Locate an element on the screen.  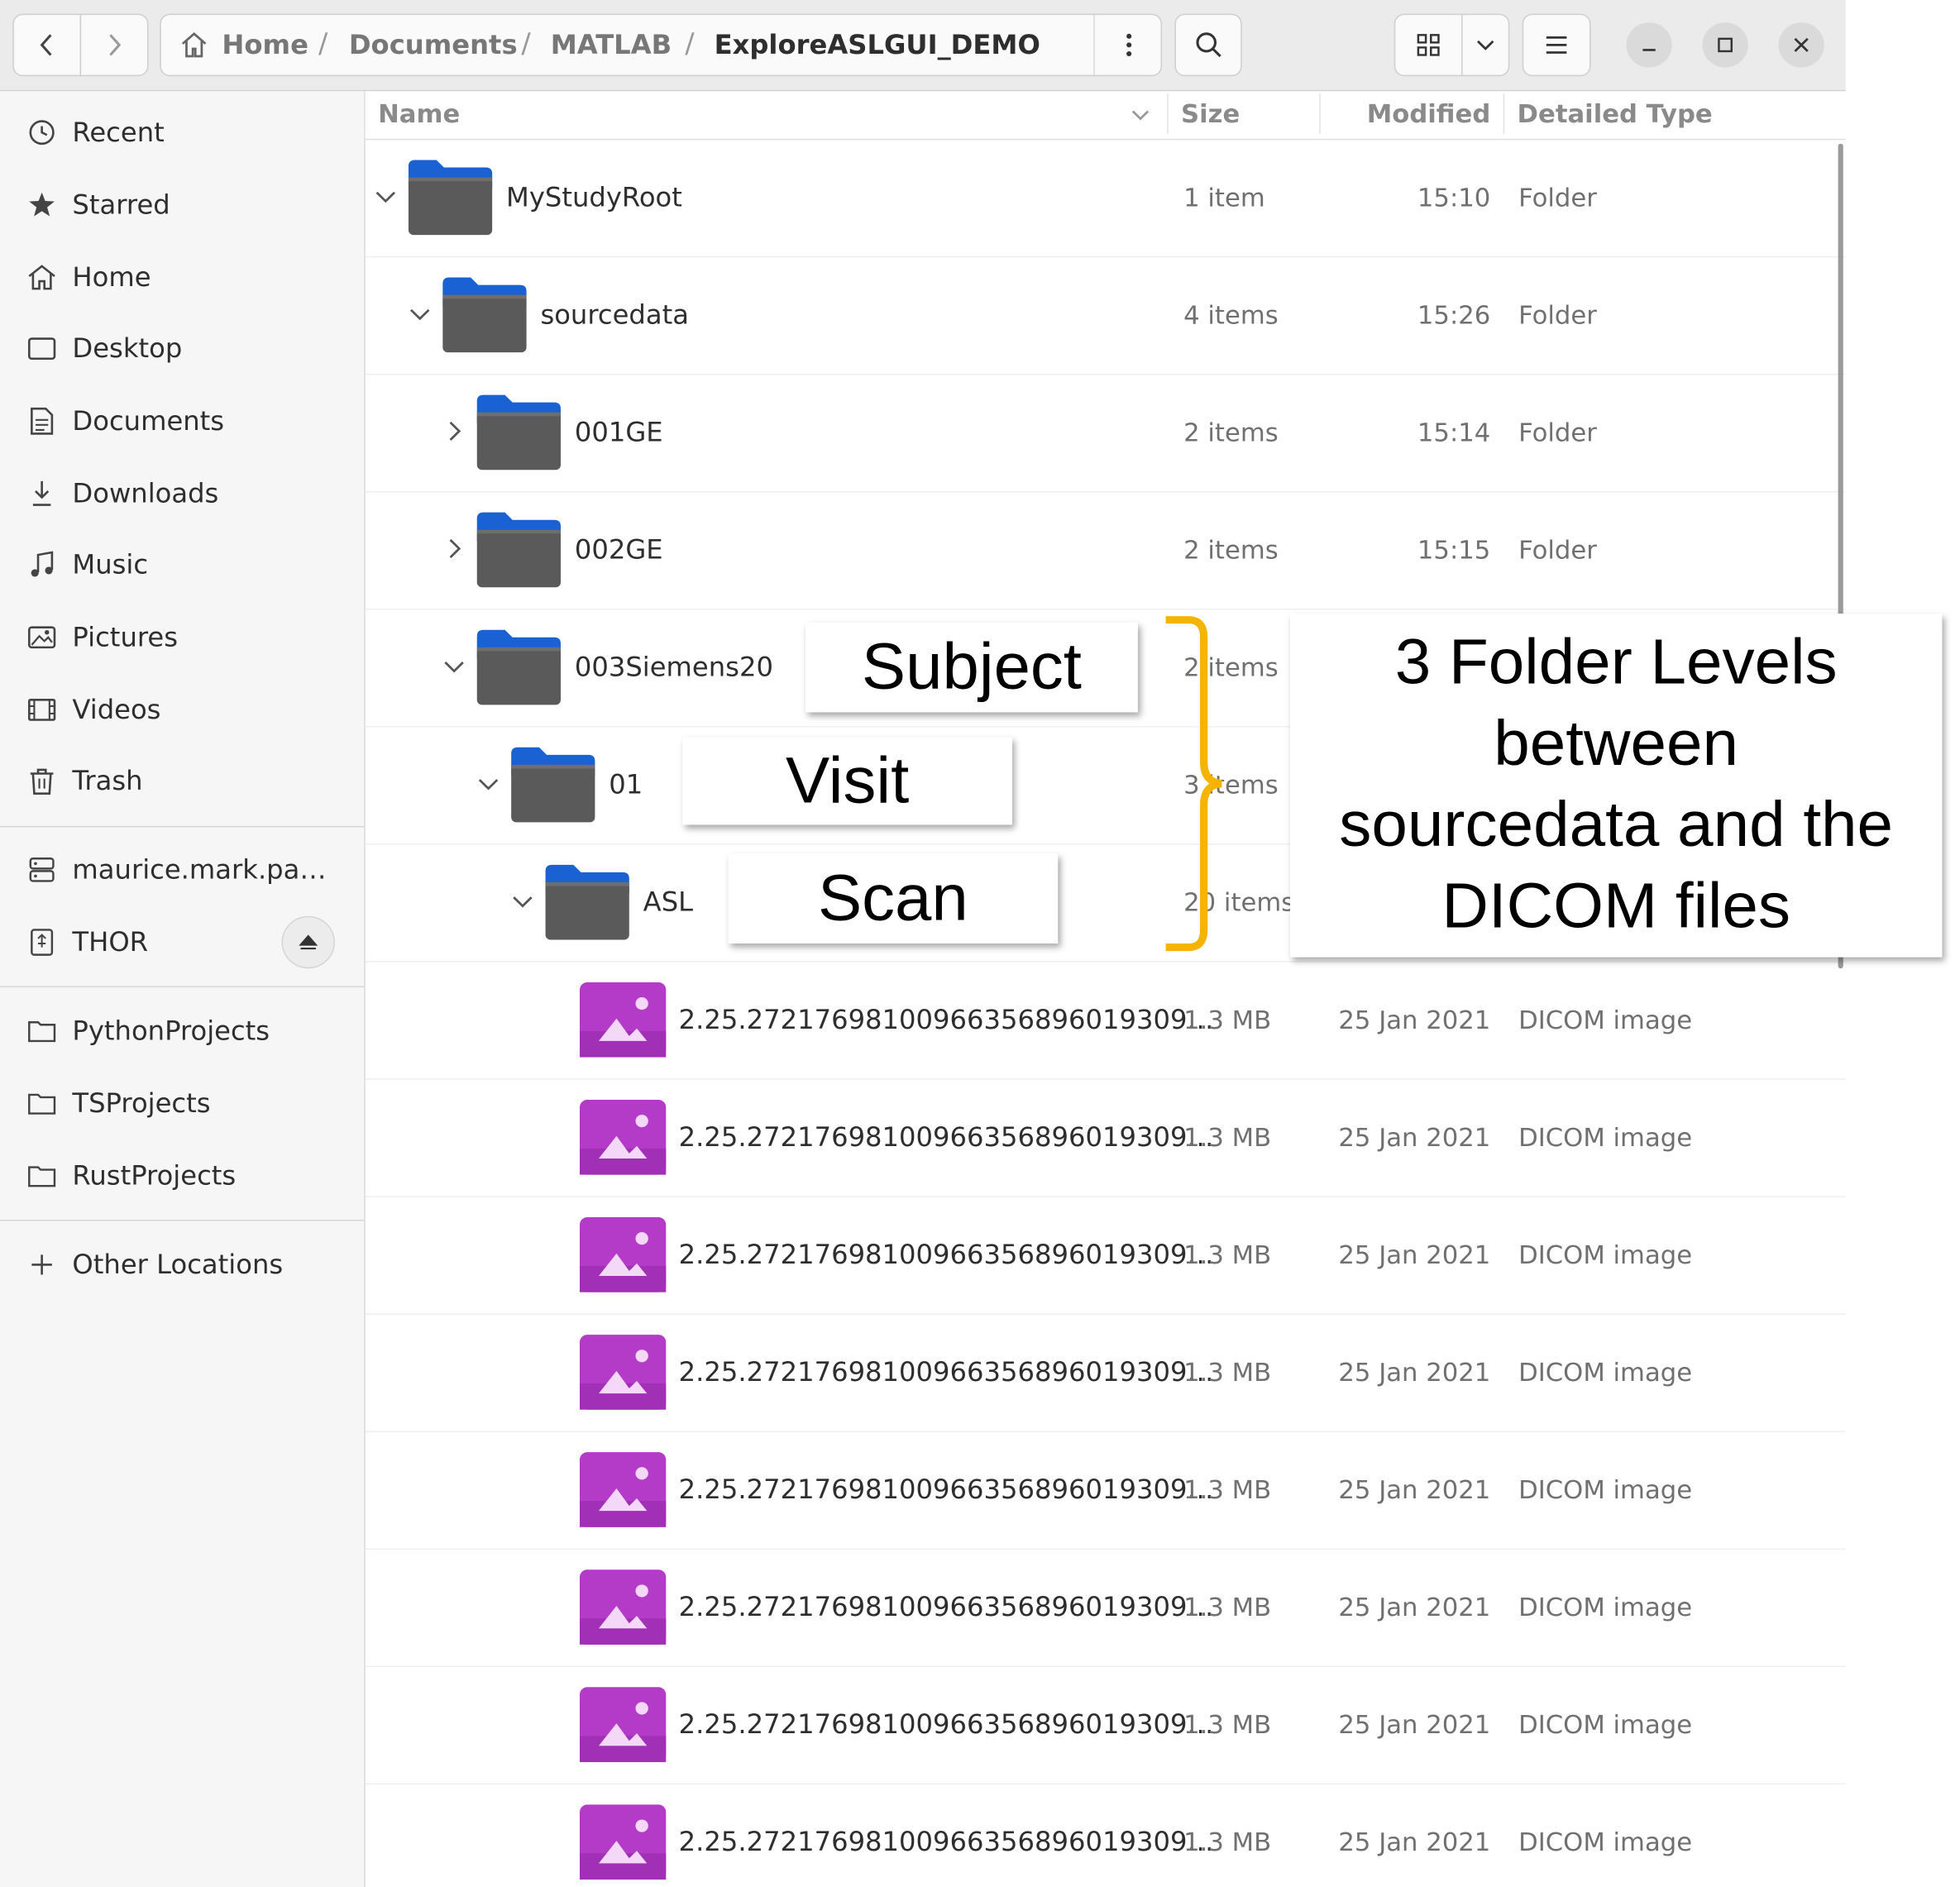
close-icon is located at coordinates (1801, 45).